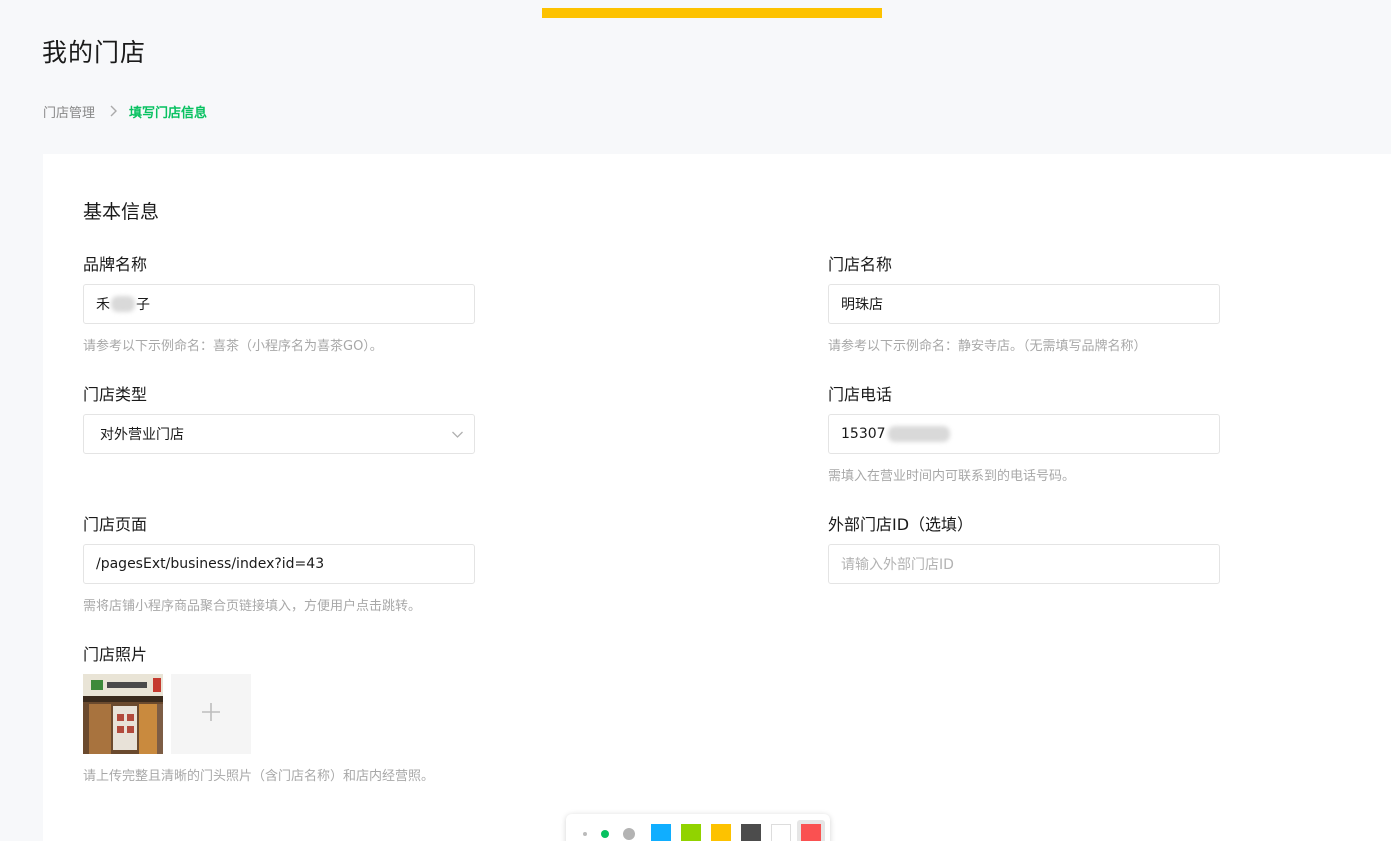 Image resolution: width=1391 pixels, height=841 pixels. I want to click on store-phone-value: 15307, so click(863, 434).